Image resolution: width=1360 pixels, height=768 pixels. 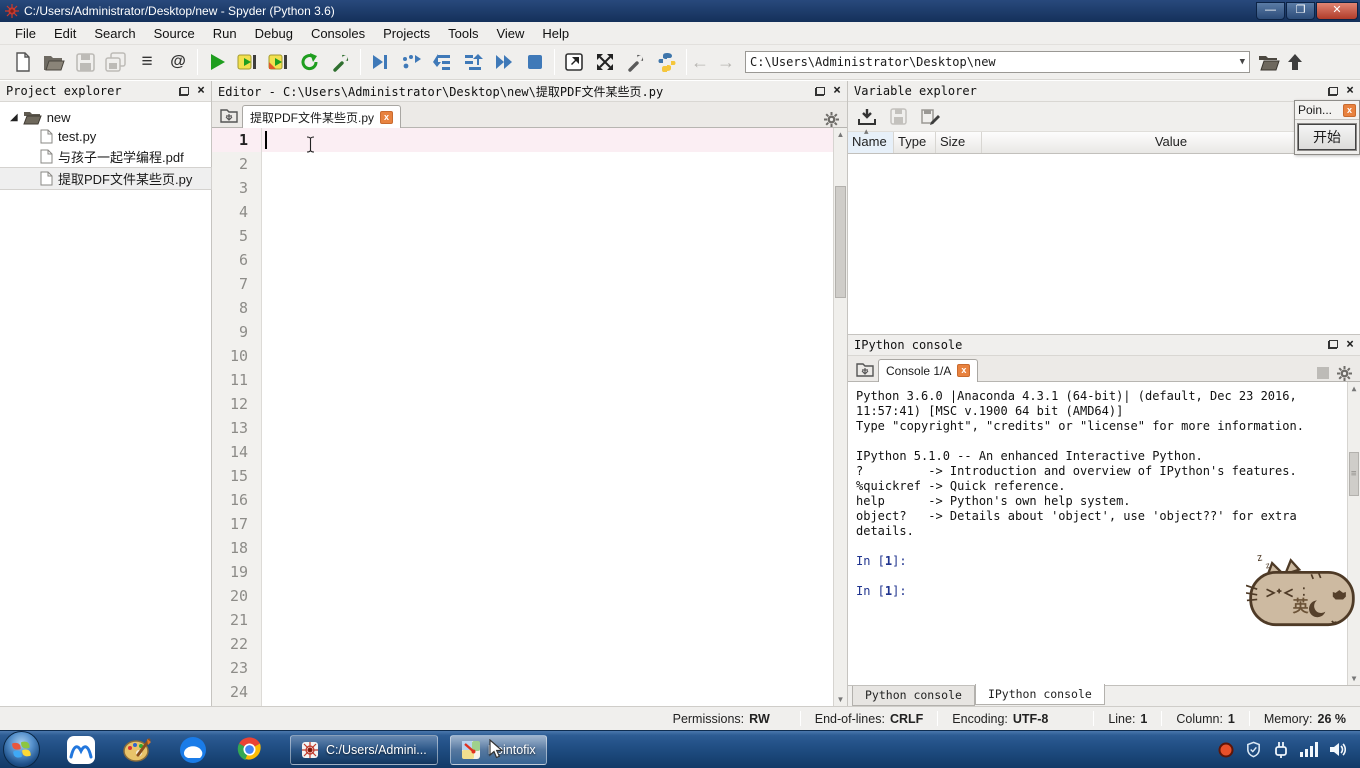 I want to click on fullscreen-icon, so click(x=605, y=62).